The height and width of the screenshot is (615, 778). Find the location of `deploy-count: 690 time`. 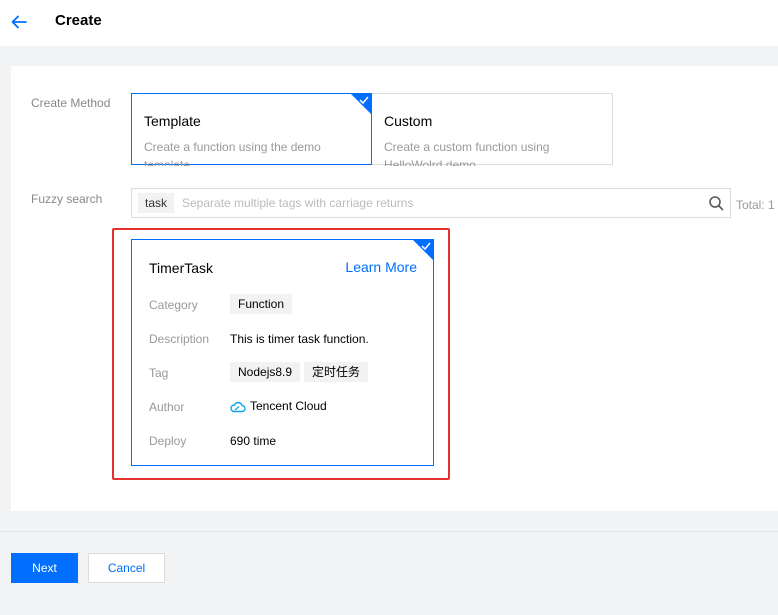

deploy-count: 690 time is located at coordinates (253, 441).